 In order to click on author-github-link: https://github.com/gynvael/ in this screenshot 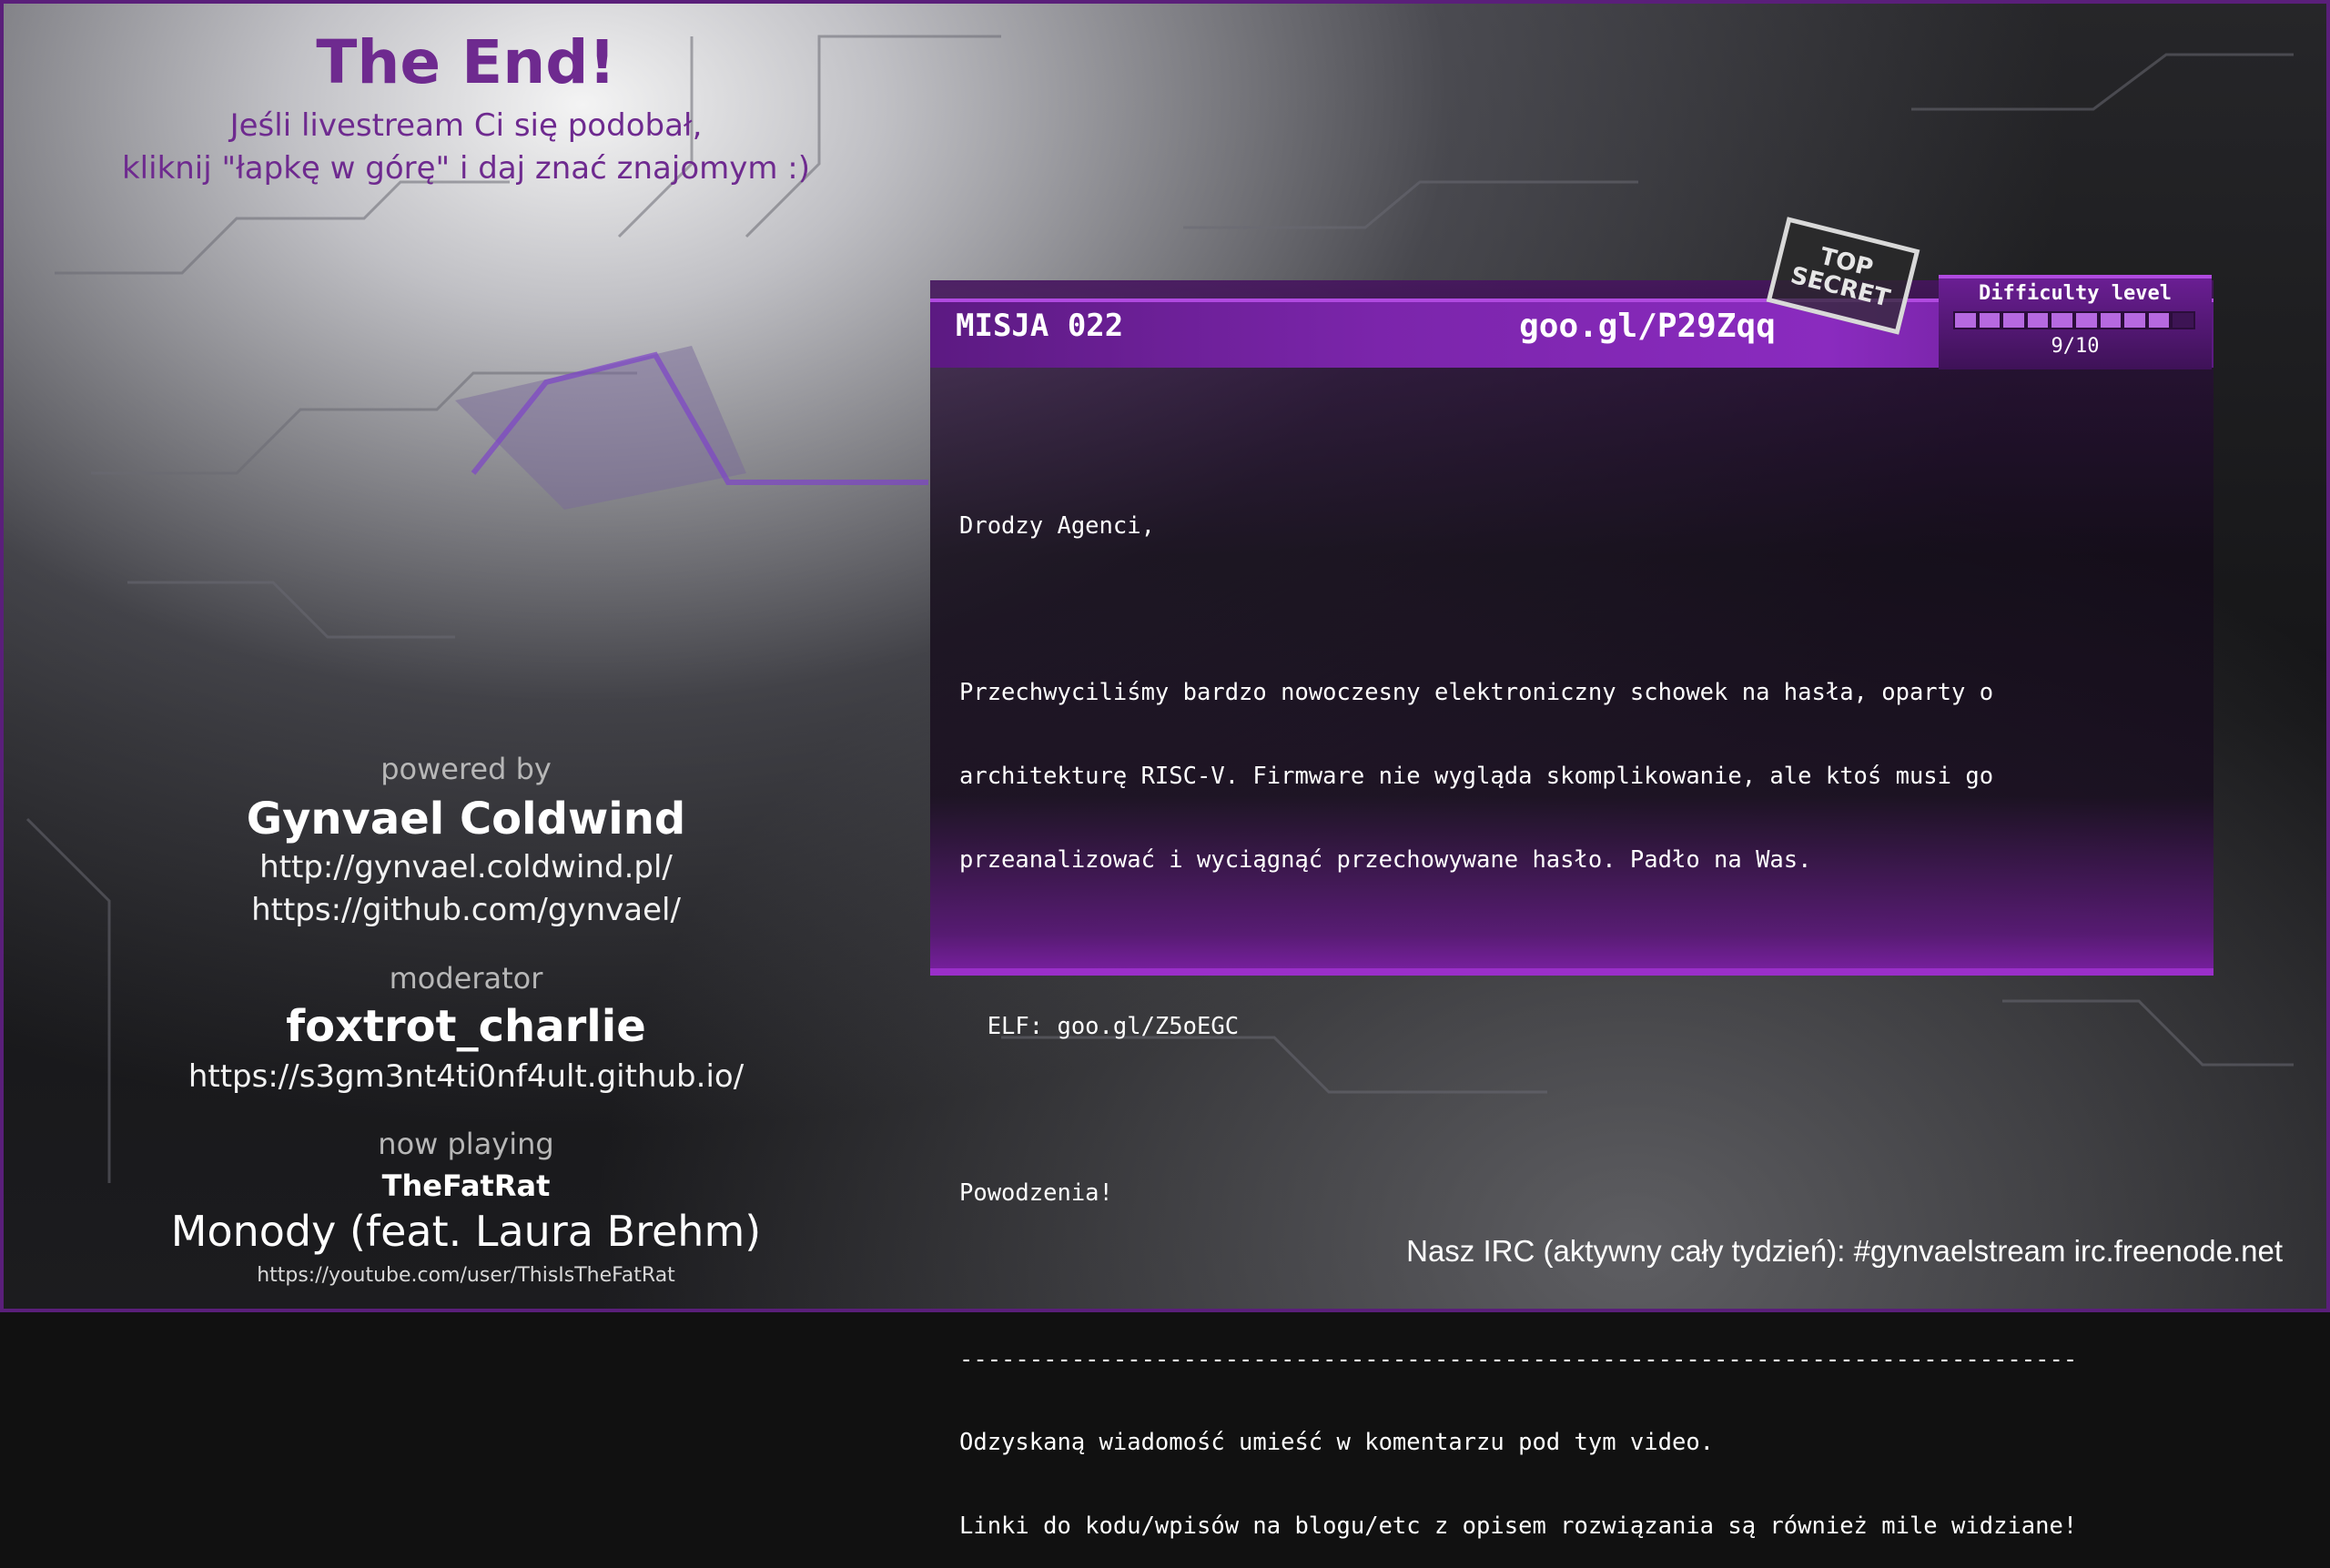, I will do `click(466, 910)`.